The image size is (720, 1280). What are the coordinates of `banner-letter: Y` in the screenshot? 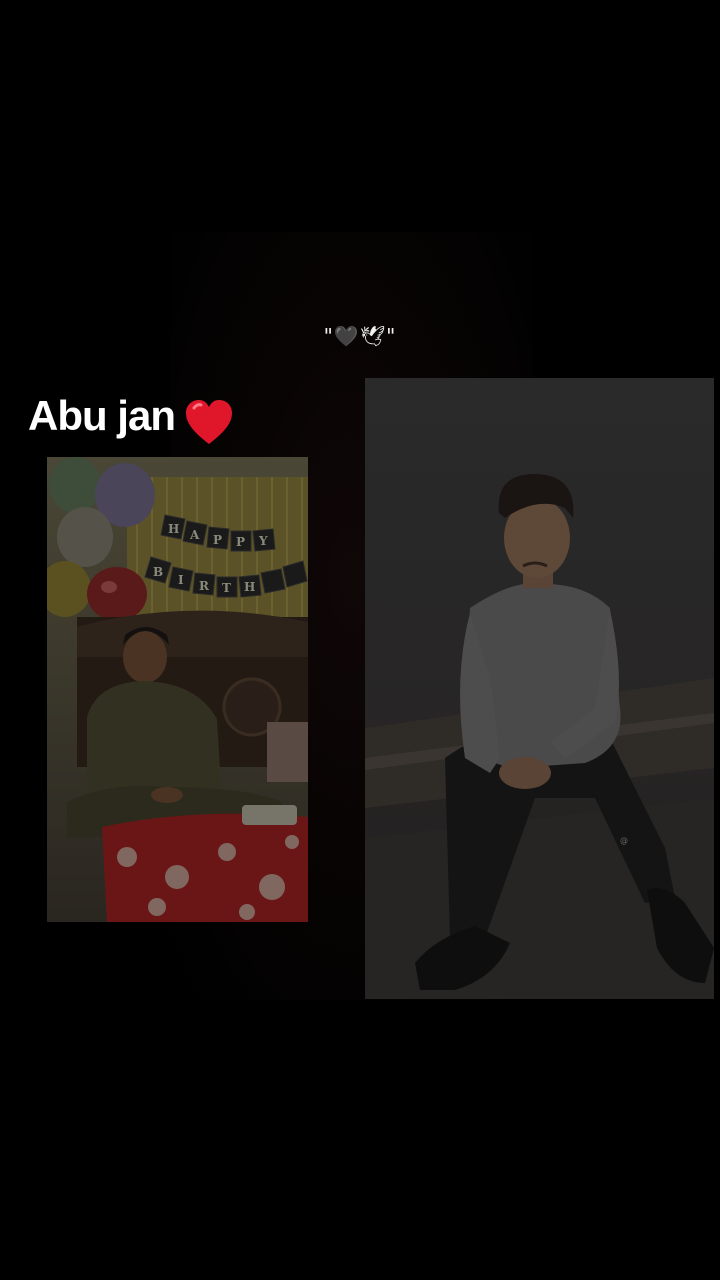 It's located at (263, 541).